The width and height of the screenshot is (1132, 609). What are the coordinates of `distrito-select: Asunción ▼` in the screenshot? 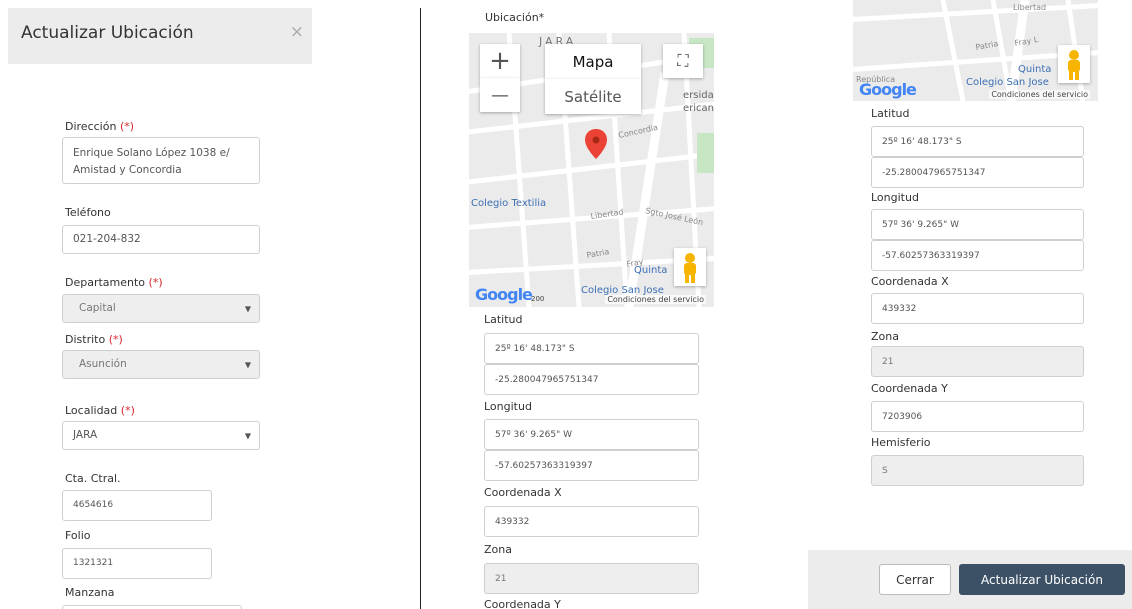 It's located at (161, 364).